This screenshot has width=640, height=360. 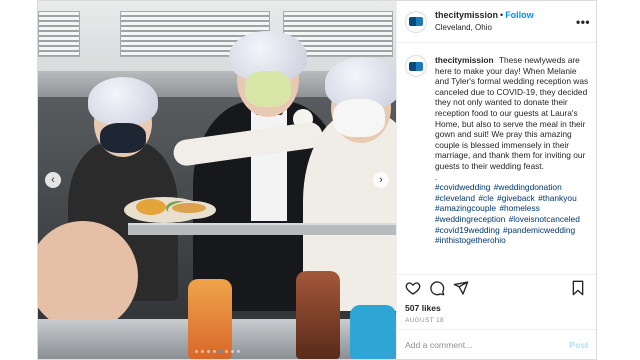 I want to click on account-avatar, so click(x=416, y=21).